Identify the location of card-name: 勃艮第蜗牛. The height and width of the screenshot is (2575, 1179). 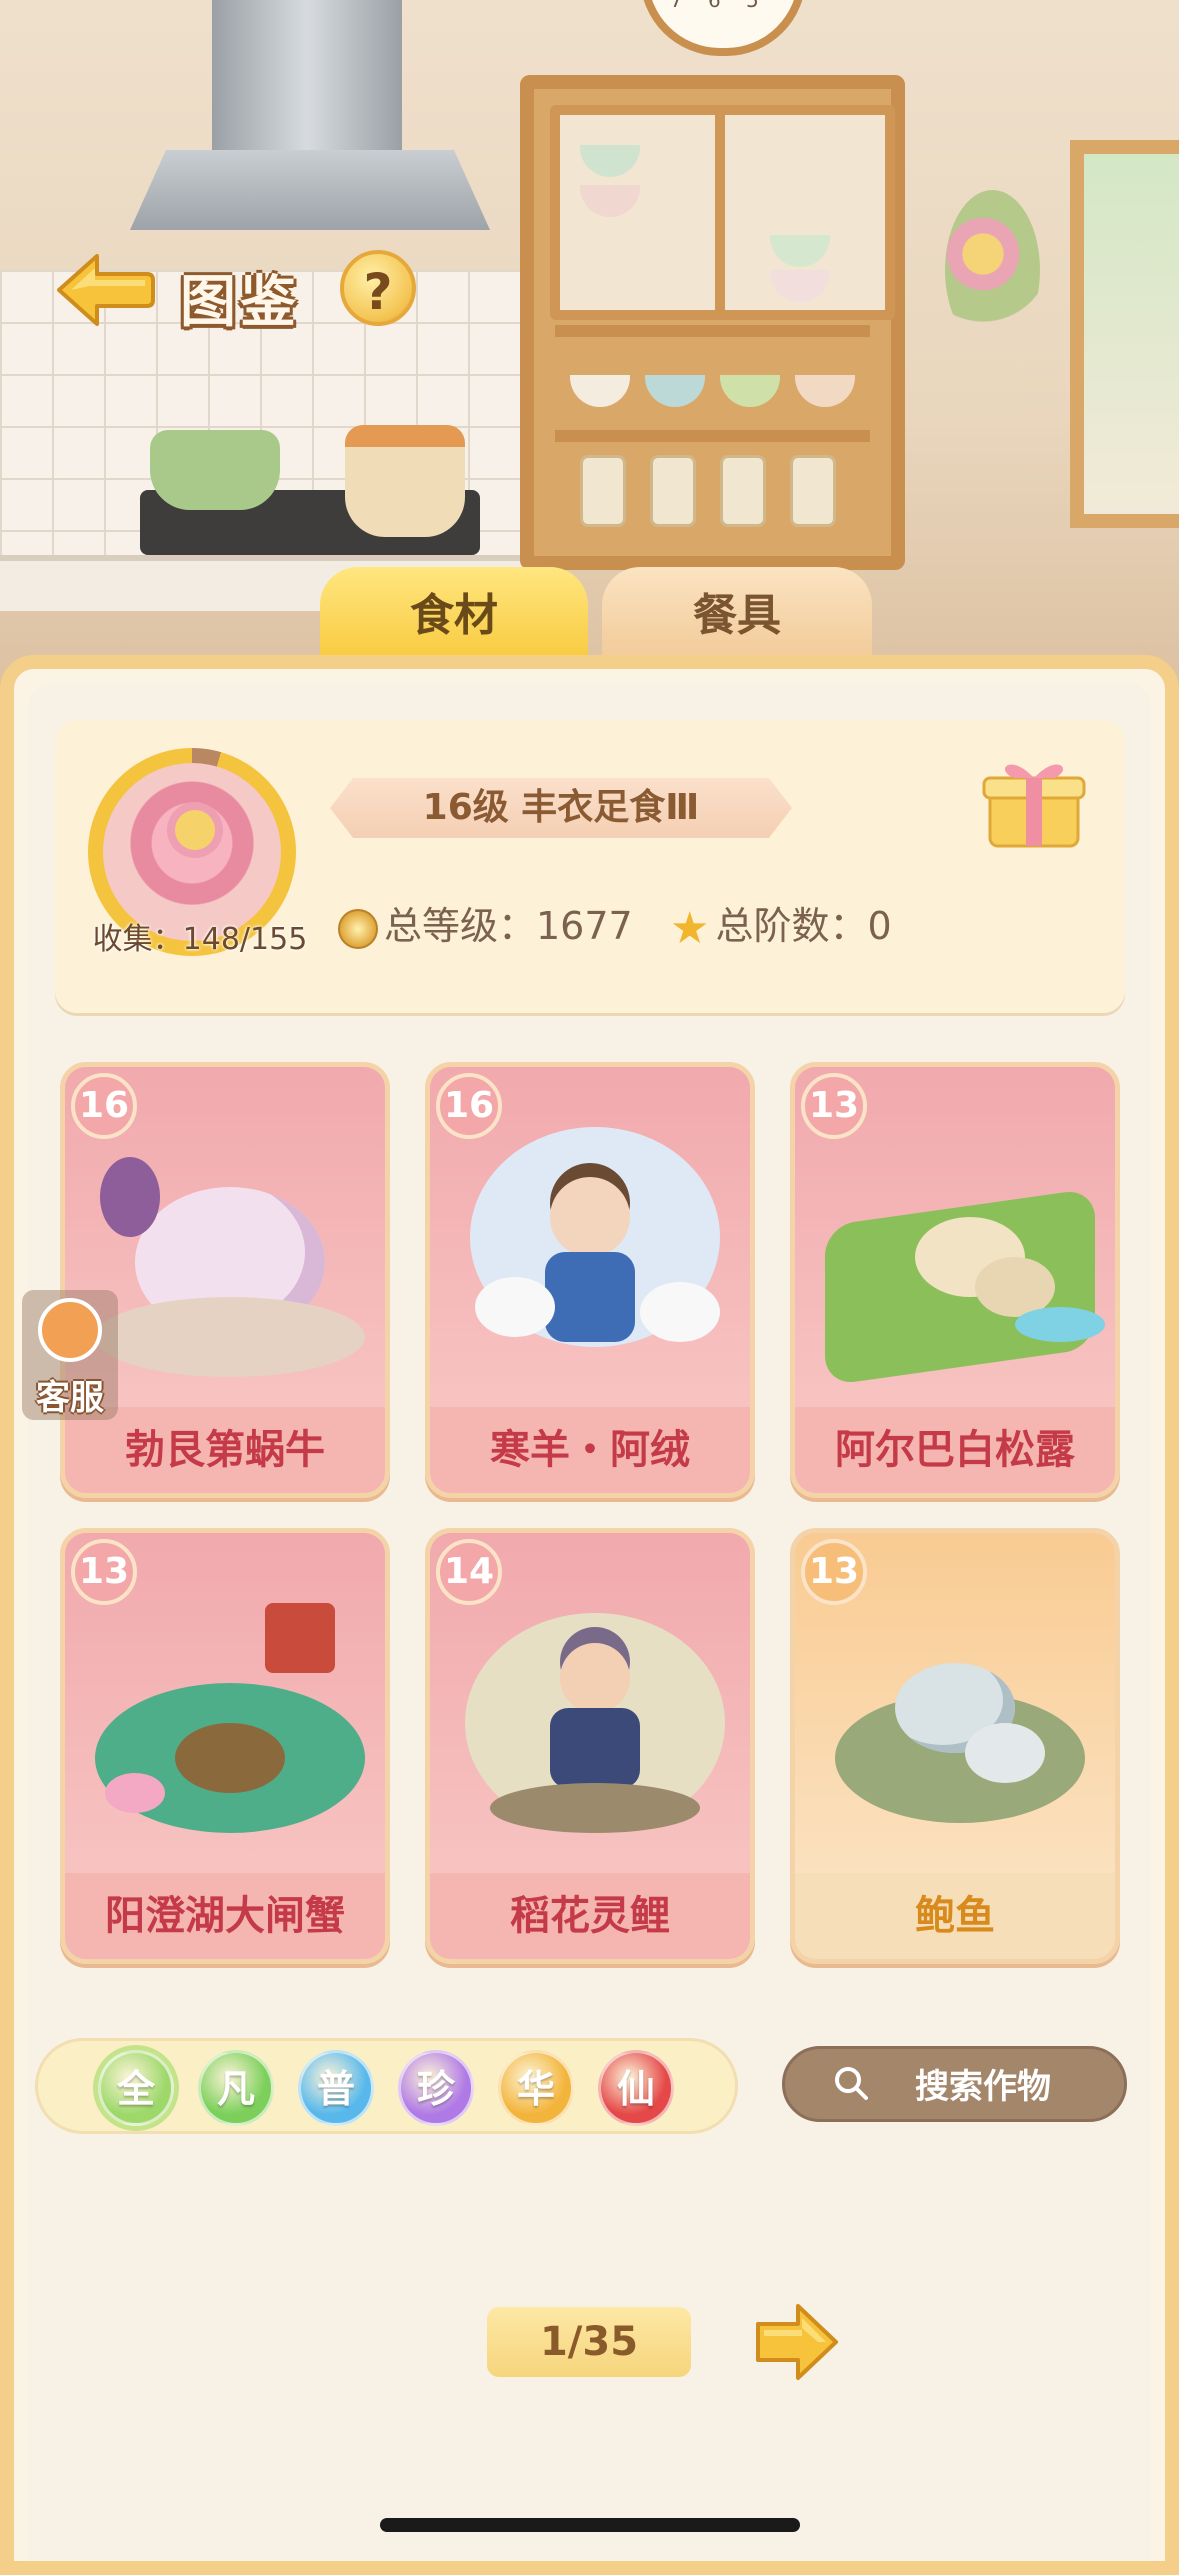
(225, 1450).